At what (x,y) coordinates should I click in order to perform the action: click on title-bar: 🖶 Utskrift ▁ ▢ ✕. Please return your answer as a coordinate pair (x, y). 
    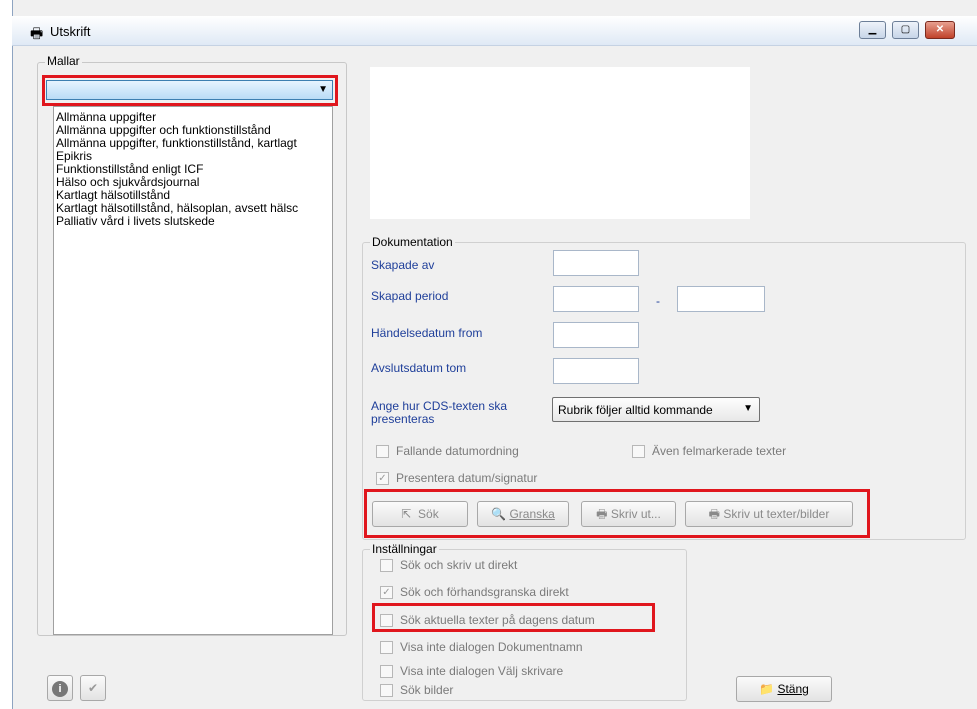
    Looking at the image, I should click on (494, 31).